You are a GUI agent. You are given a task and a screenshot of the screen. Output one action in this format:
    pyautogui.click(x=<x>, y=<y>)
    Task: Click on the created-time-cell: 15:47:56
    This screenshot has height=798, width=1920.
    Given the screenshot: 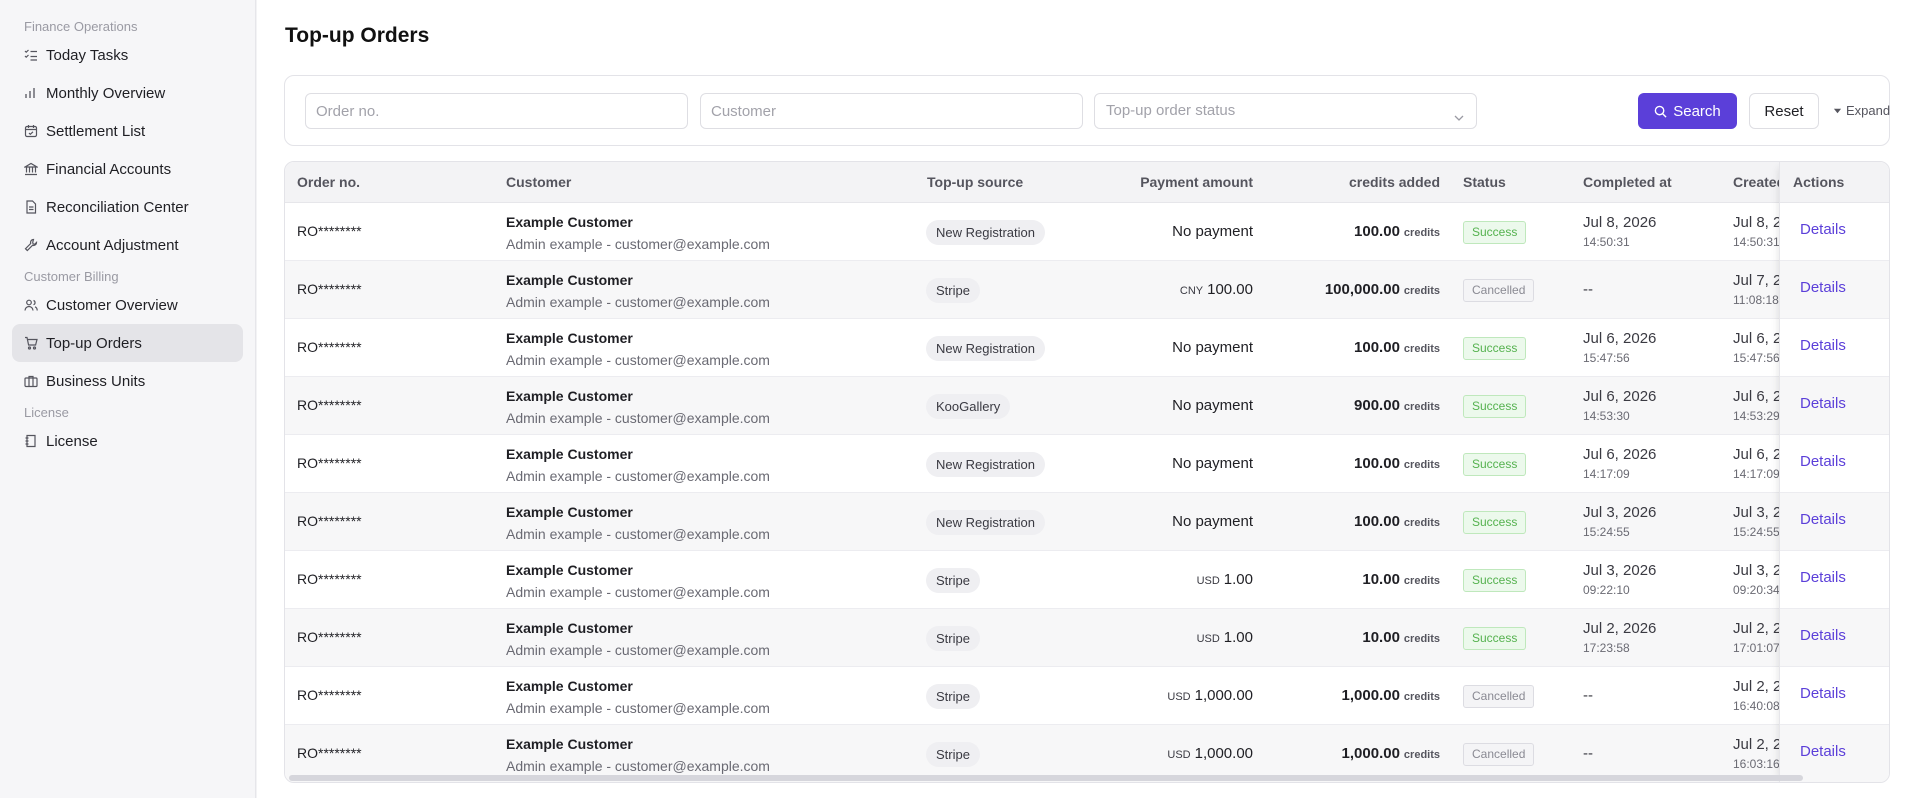 What is the action you would take?
    pyautogui.click(x=1756, y=358)
    